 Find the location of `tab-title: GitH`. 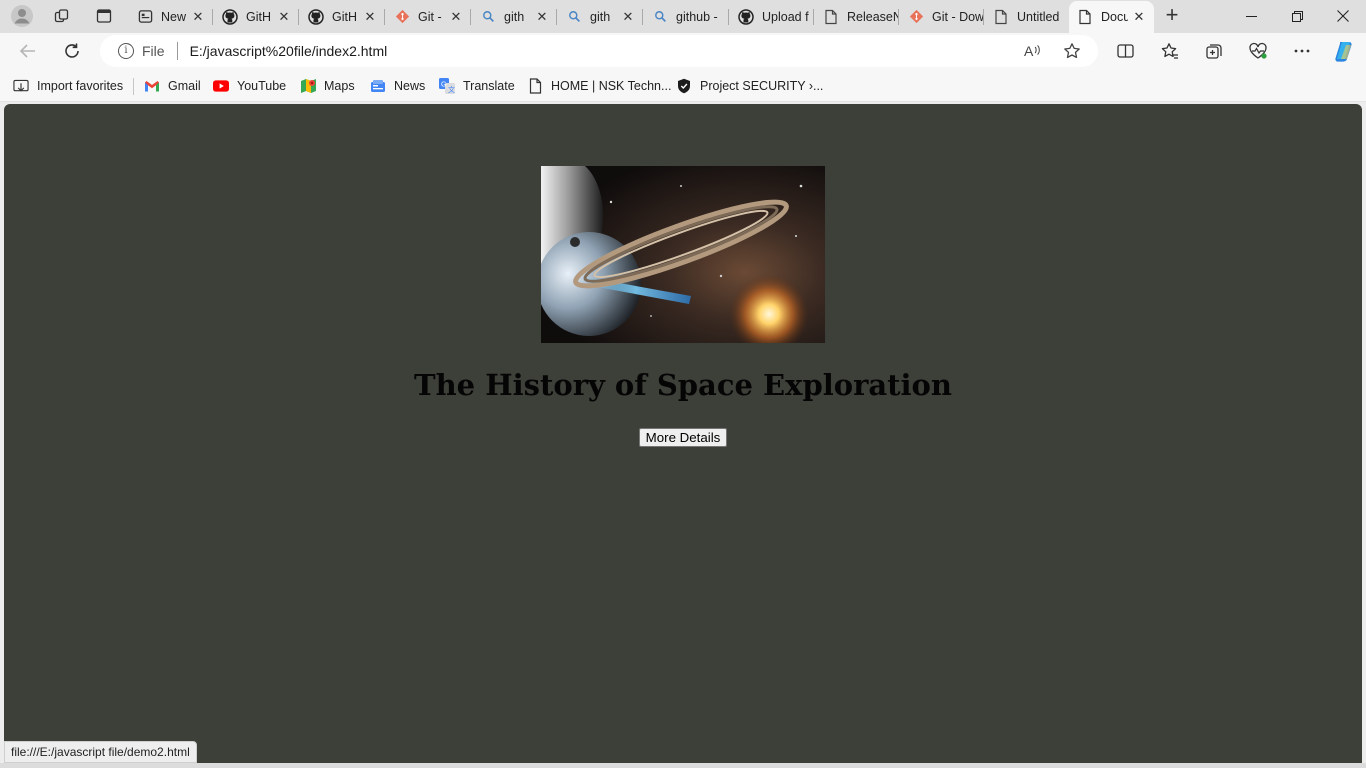

tab-title: GitH is located at coordinates (344, 16).